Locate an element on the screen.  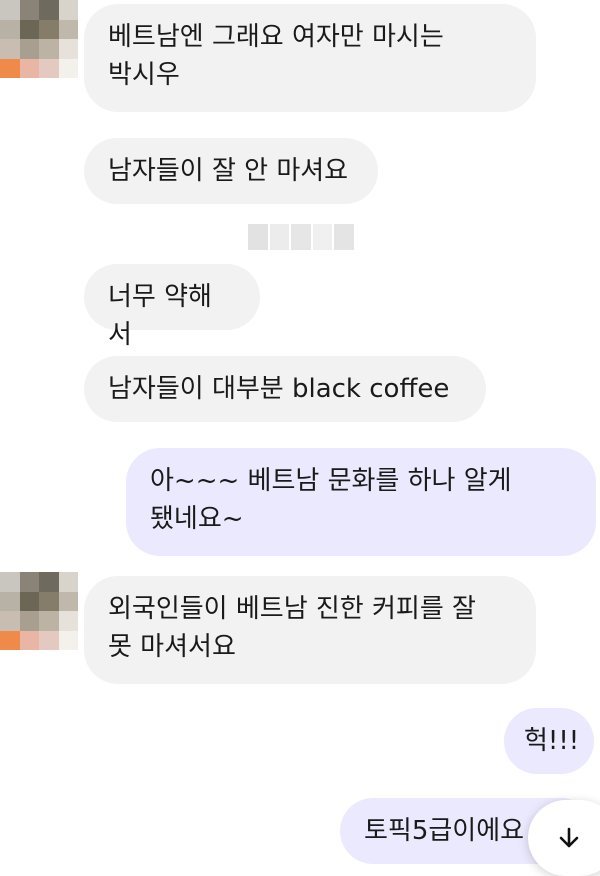
incoming-message: 외국인들이 베트남 진한 커피를 잘 못 마셔서요 is located at coordinates (310, 630).